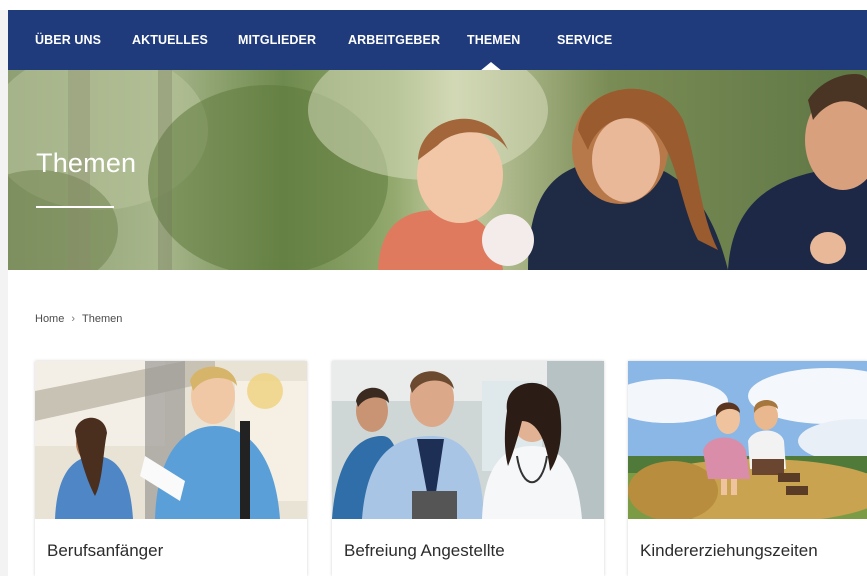 Image resolution: width=867 pixels, height=576 pixels. Describe the element at coordinates (49, 319) in the screenshot. I see `breadcrumb-home: Home` at that location.